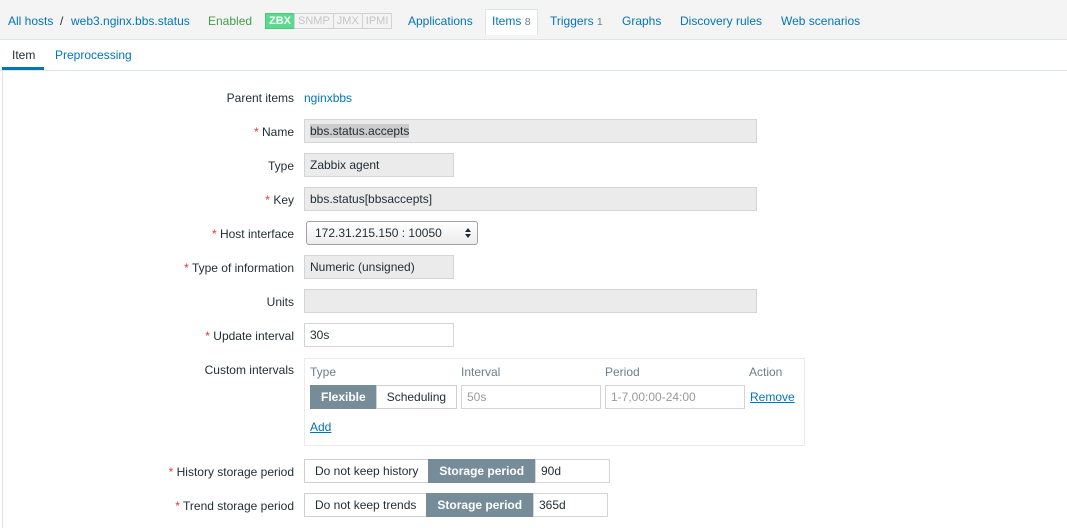 The image size is (1067, 528). Describe the element at coordinates (314, 21) in the screenshot. I see `snmp-availability-badge: SNMP` at that location.